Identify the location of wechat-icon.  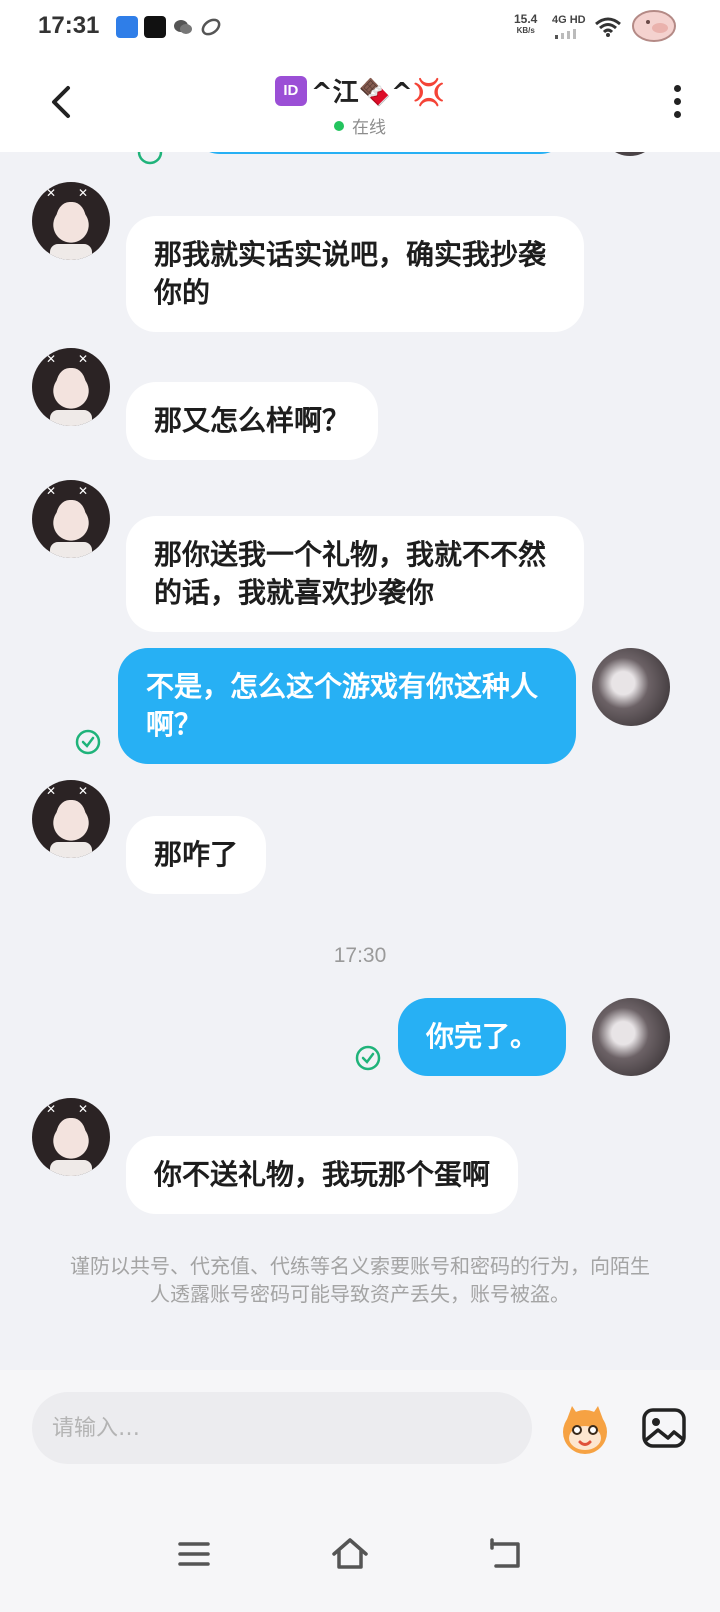
(183, 27).